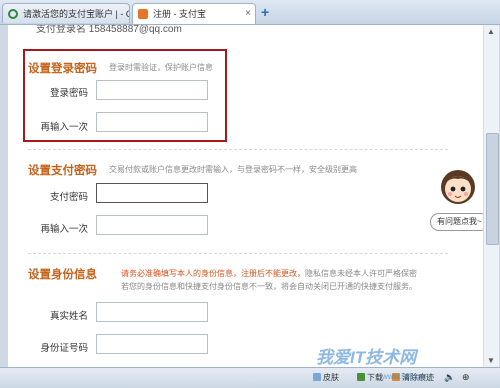 The width and height of the screenshot is (500, 388). What do you see at coordinates (152, 122) in the screenshot?
I see `login-password-confirm-input` at bounding box center [152, 122].